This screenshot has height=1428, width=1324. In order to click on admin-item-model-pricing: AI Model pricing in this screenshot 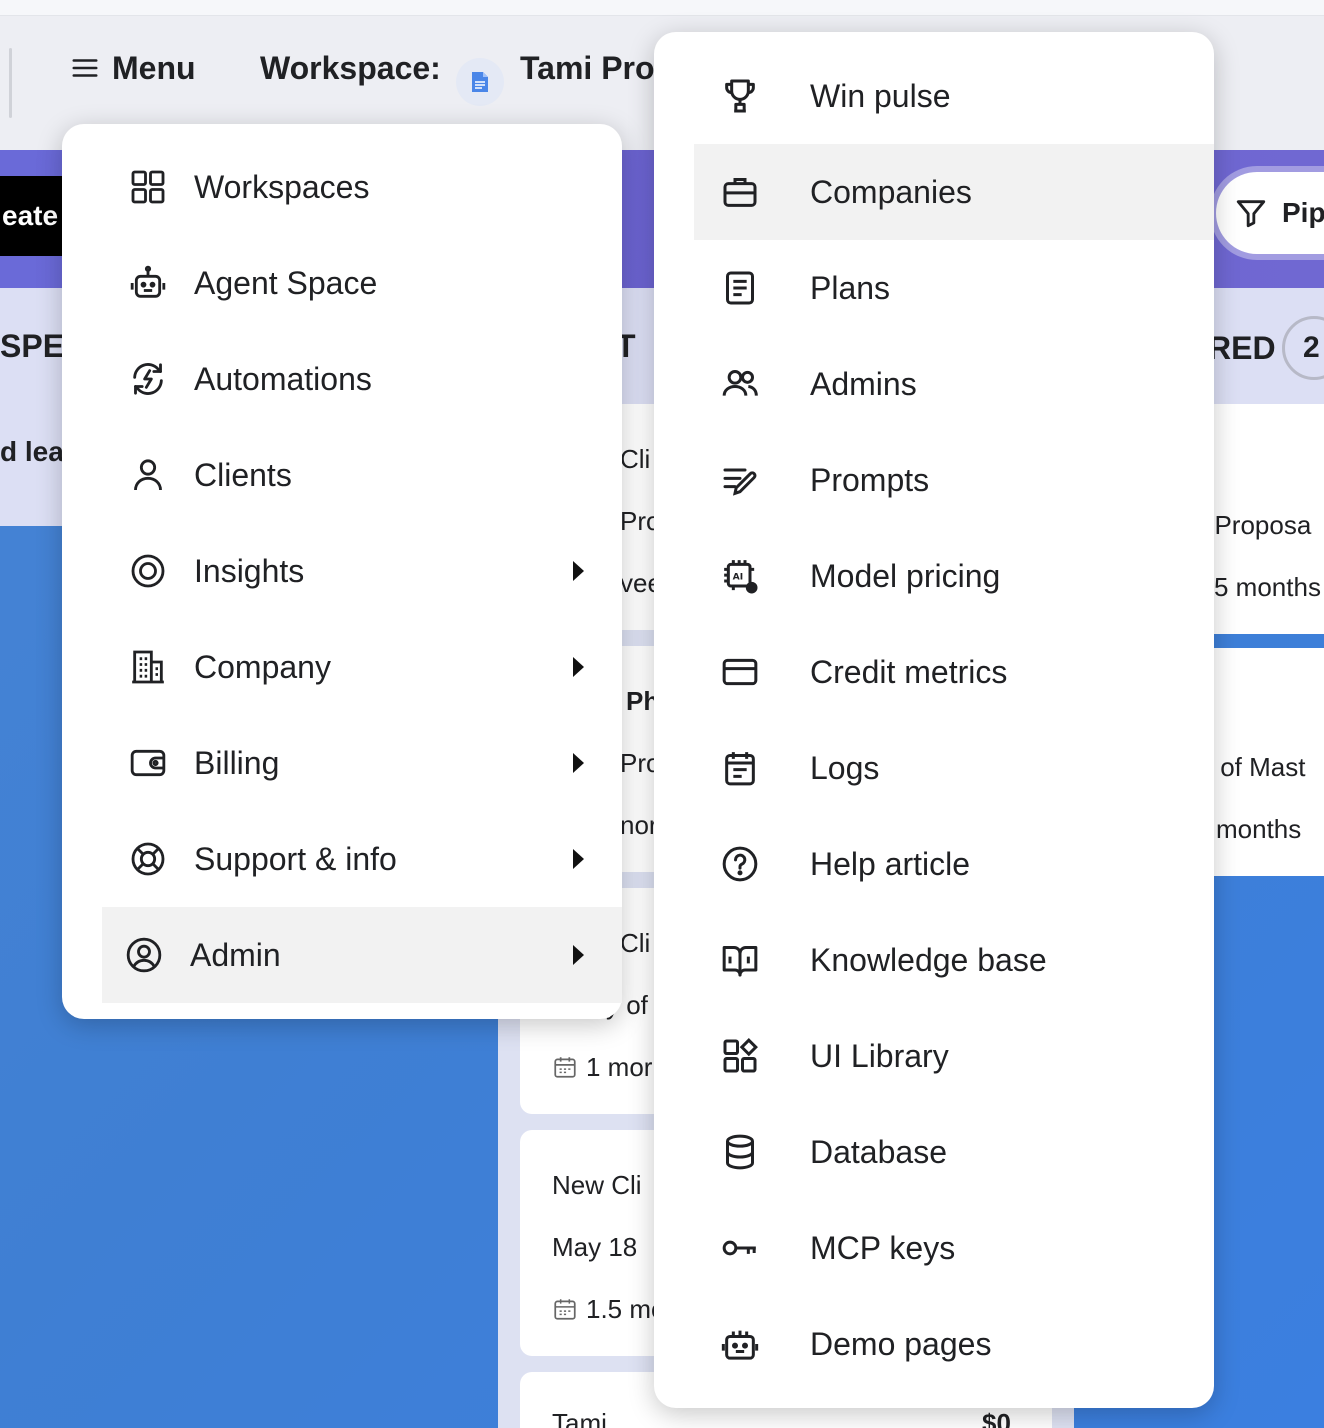, I will do `click(954, 576)`.